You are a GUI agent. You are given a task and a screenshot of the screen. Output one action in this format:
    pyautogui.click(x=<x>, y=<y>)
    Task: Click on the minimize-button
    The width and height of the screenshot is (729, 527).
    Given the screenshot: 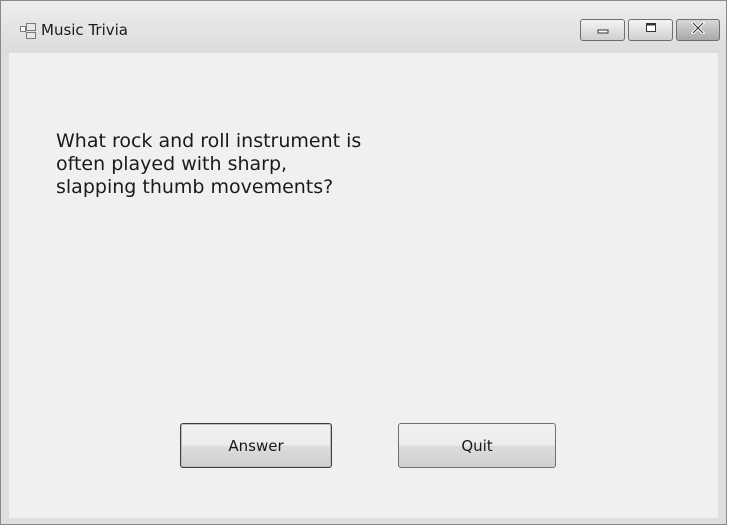 What is the action you would take?
    pyautogui.click(x=602, y=30)
    